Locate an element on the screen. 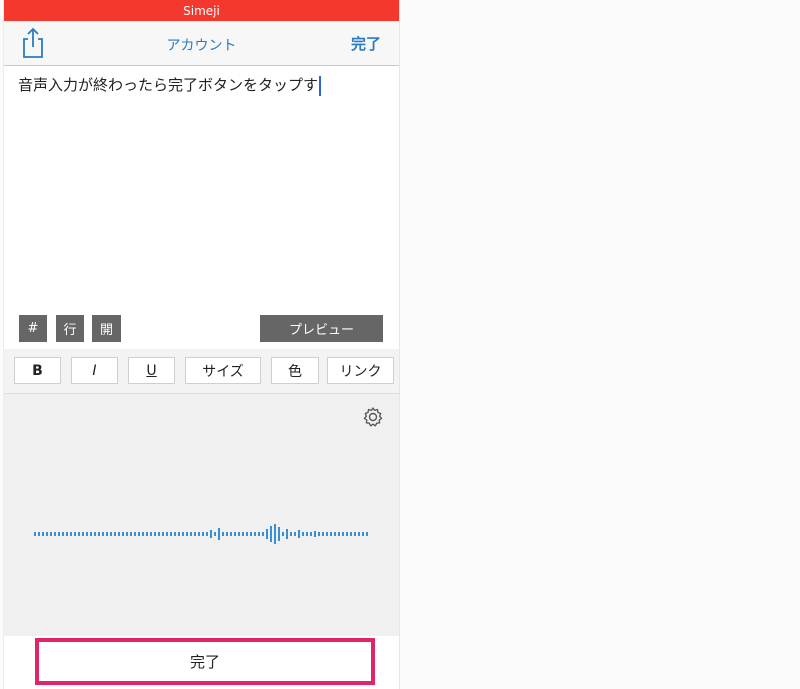 The height and width of the screenshot is (689, 800). voice-waveform is located at coordinates (201, 534).